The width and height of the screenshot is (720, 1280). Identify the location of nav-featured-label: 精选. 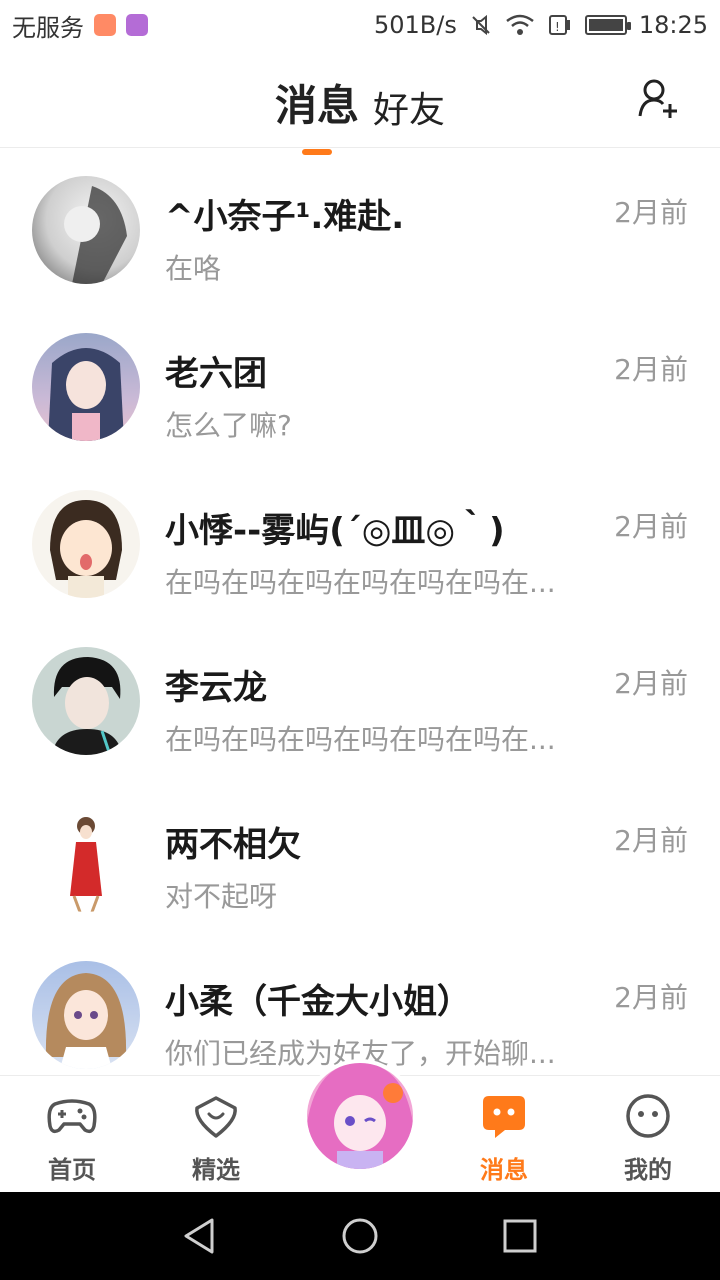
(216, 1170).